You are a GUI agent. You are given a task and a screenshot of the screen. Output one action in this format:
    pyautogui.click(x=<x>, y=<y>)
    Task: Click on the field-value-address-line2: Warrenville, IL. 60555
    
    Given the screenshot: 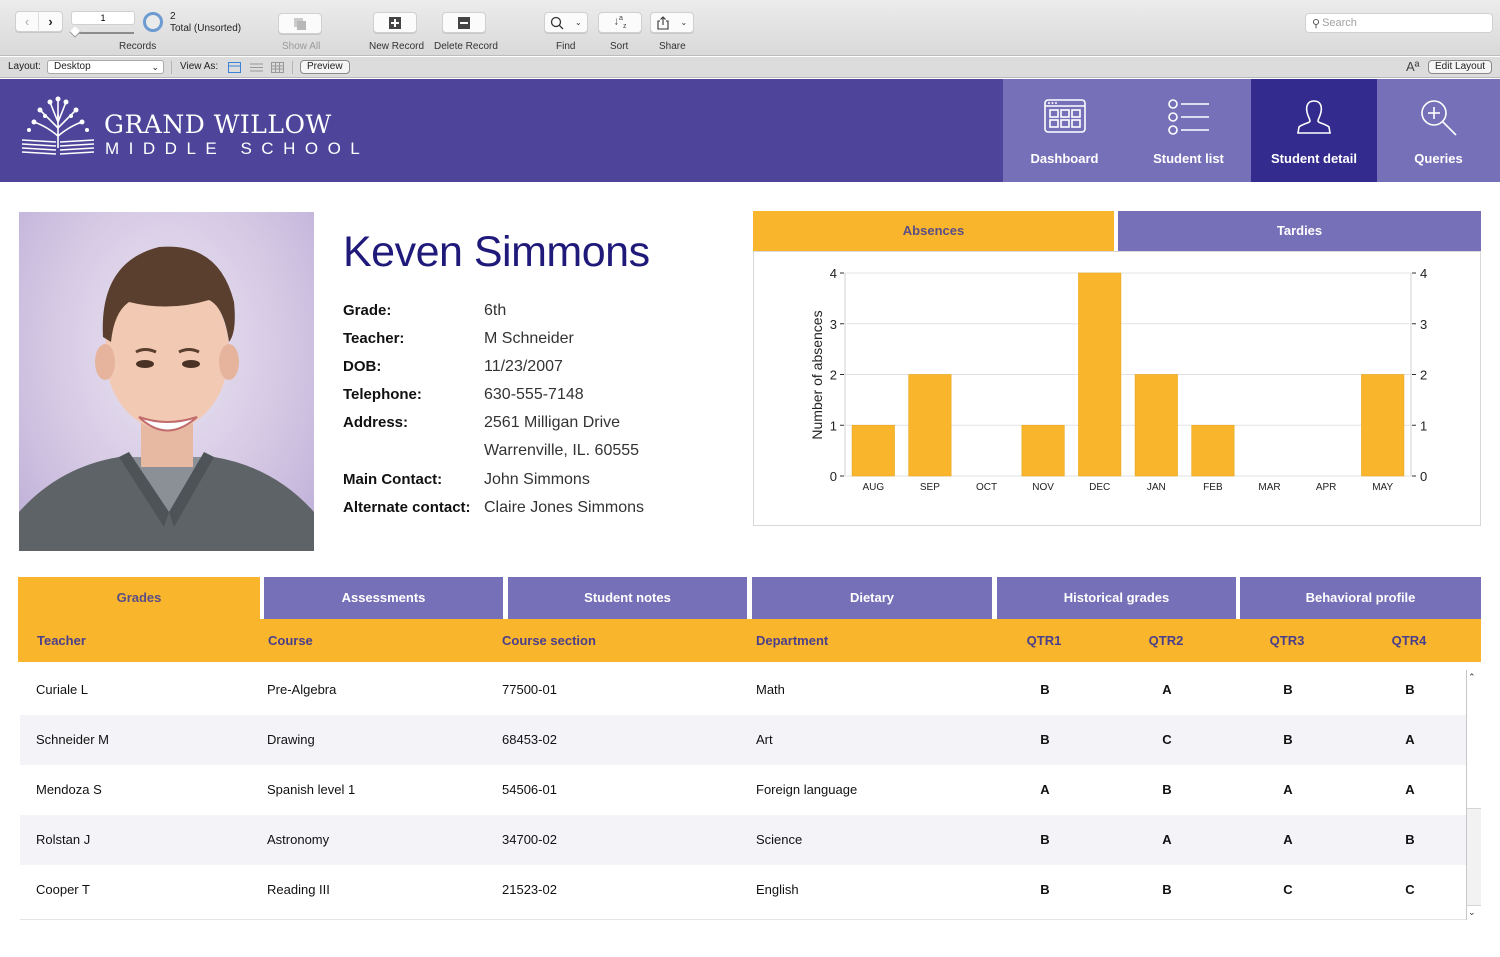 What is the action you would take?
    pyautogui.click(x=561, y=451)
    